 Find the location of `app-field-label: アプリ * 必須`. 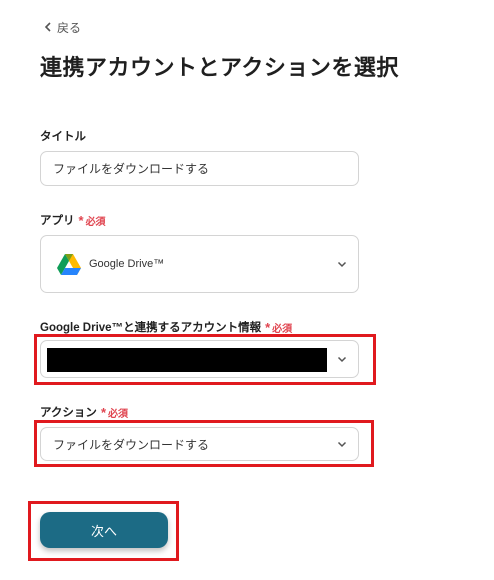

app-field-label: アプリ * 必須 is located at coordinates (73, 220).